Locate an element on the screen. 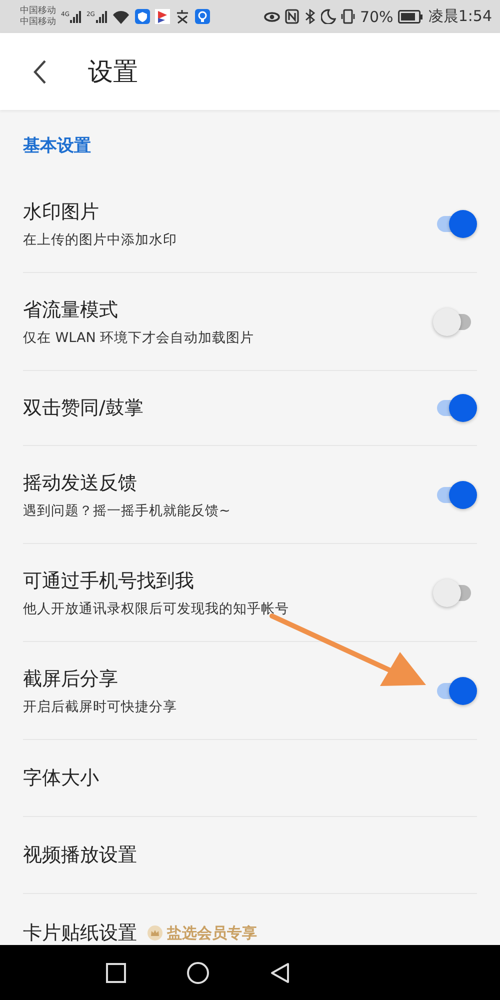 The image size is (500, 1000). setting-title: 视频播放设置 is located at coordinates (80, 855).